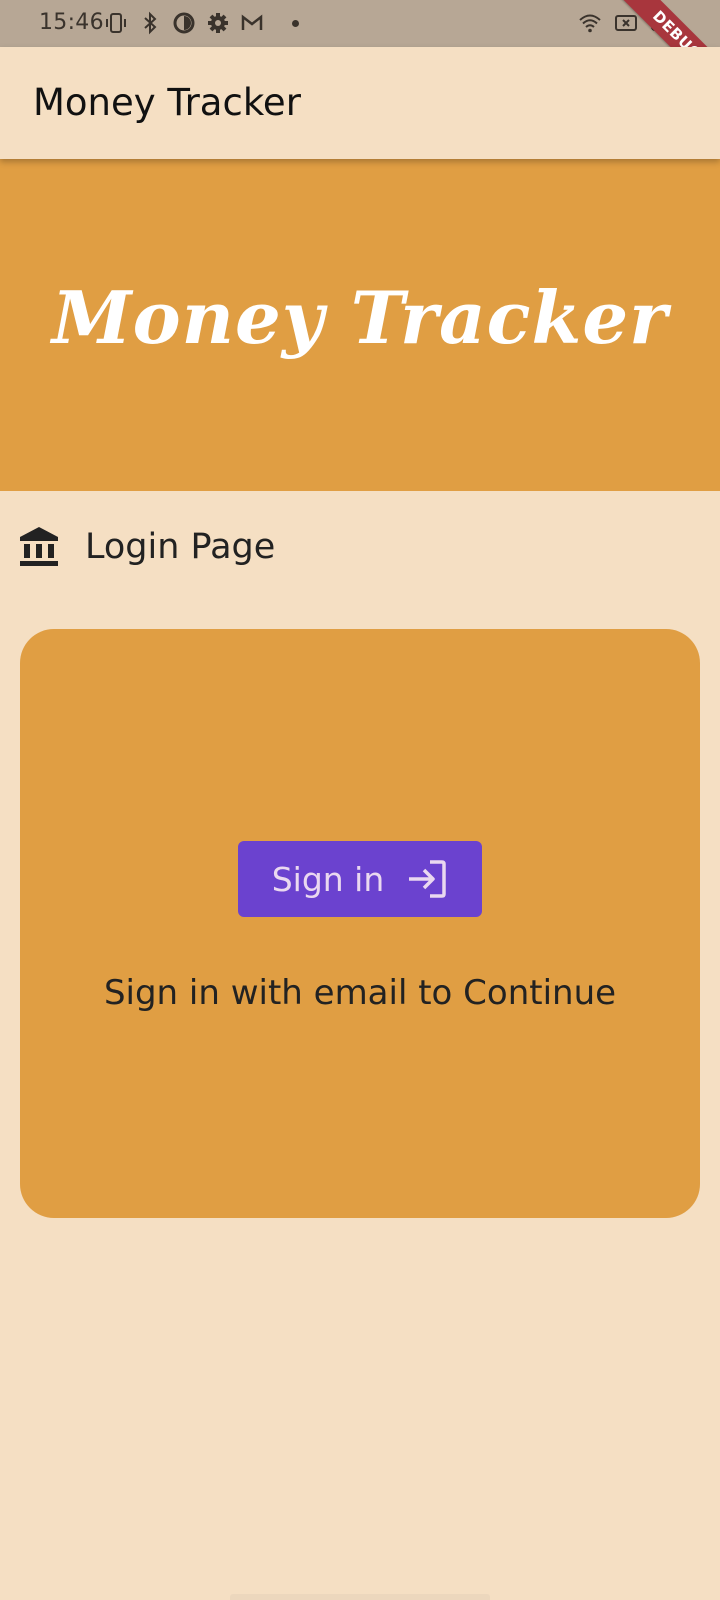 The height and width of the screenshot is (1600, 720). I want to click on data-saver-icon, so click(184, 23).